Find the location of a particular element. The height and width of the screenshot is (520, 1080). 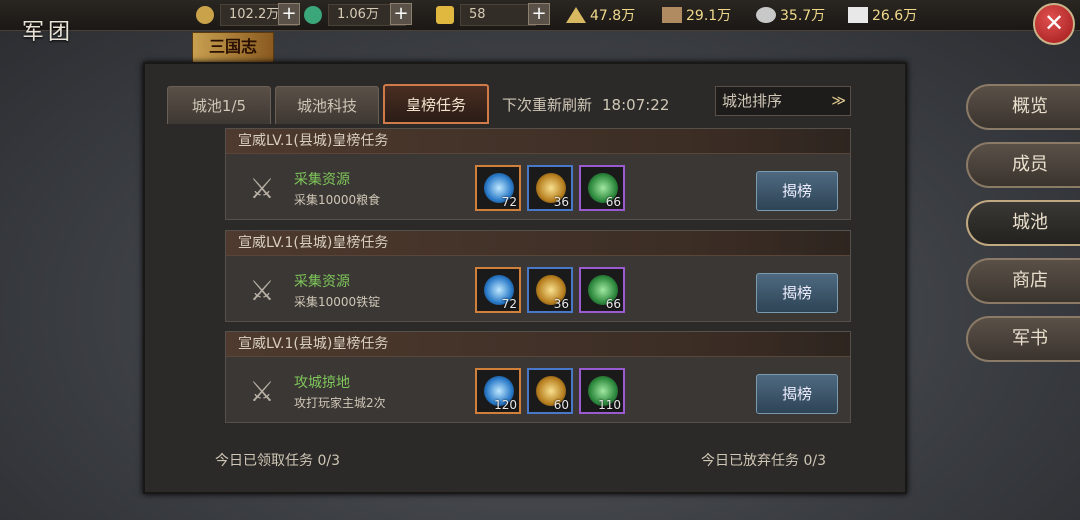

abandoned-count: 今日已放弃任务 0/3 is located at coordinates (763, 461).